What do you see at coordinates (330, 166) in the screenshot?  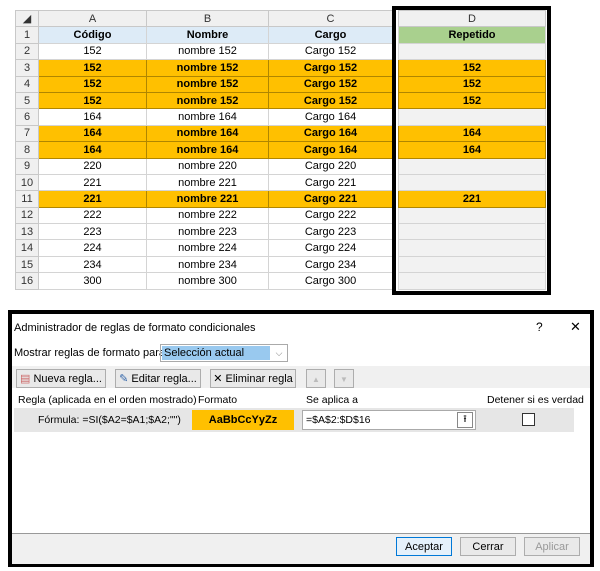 I see `cell-cargo: Cargo 220` at bounding box center [330, 166].